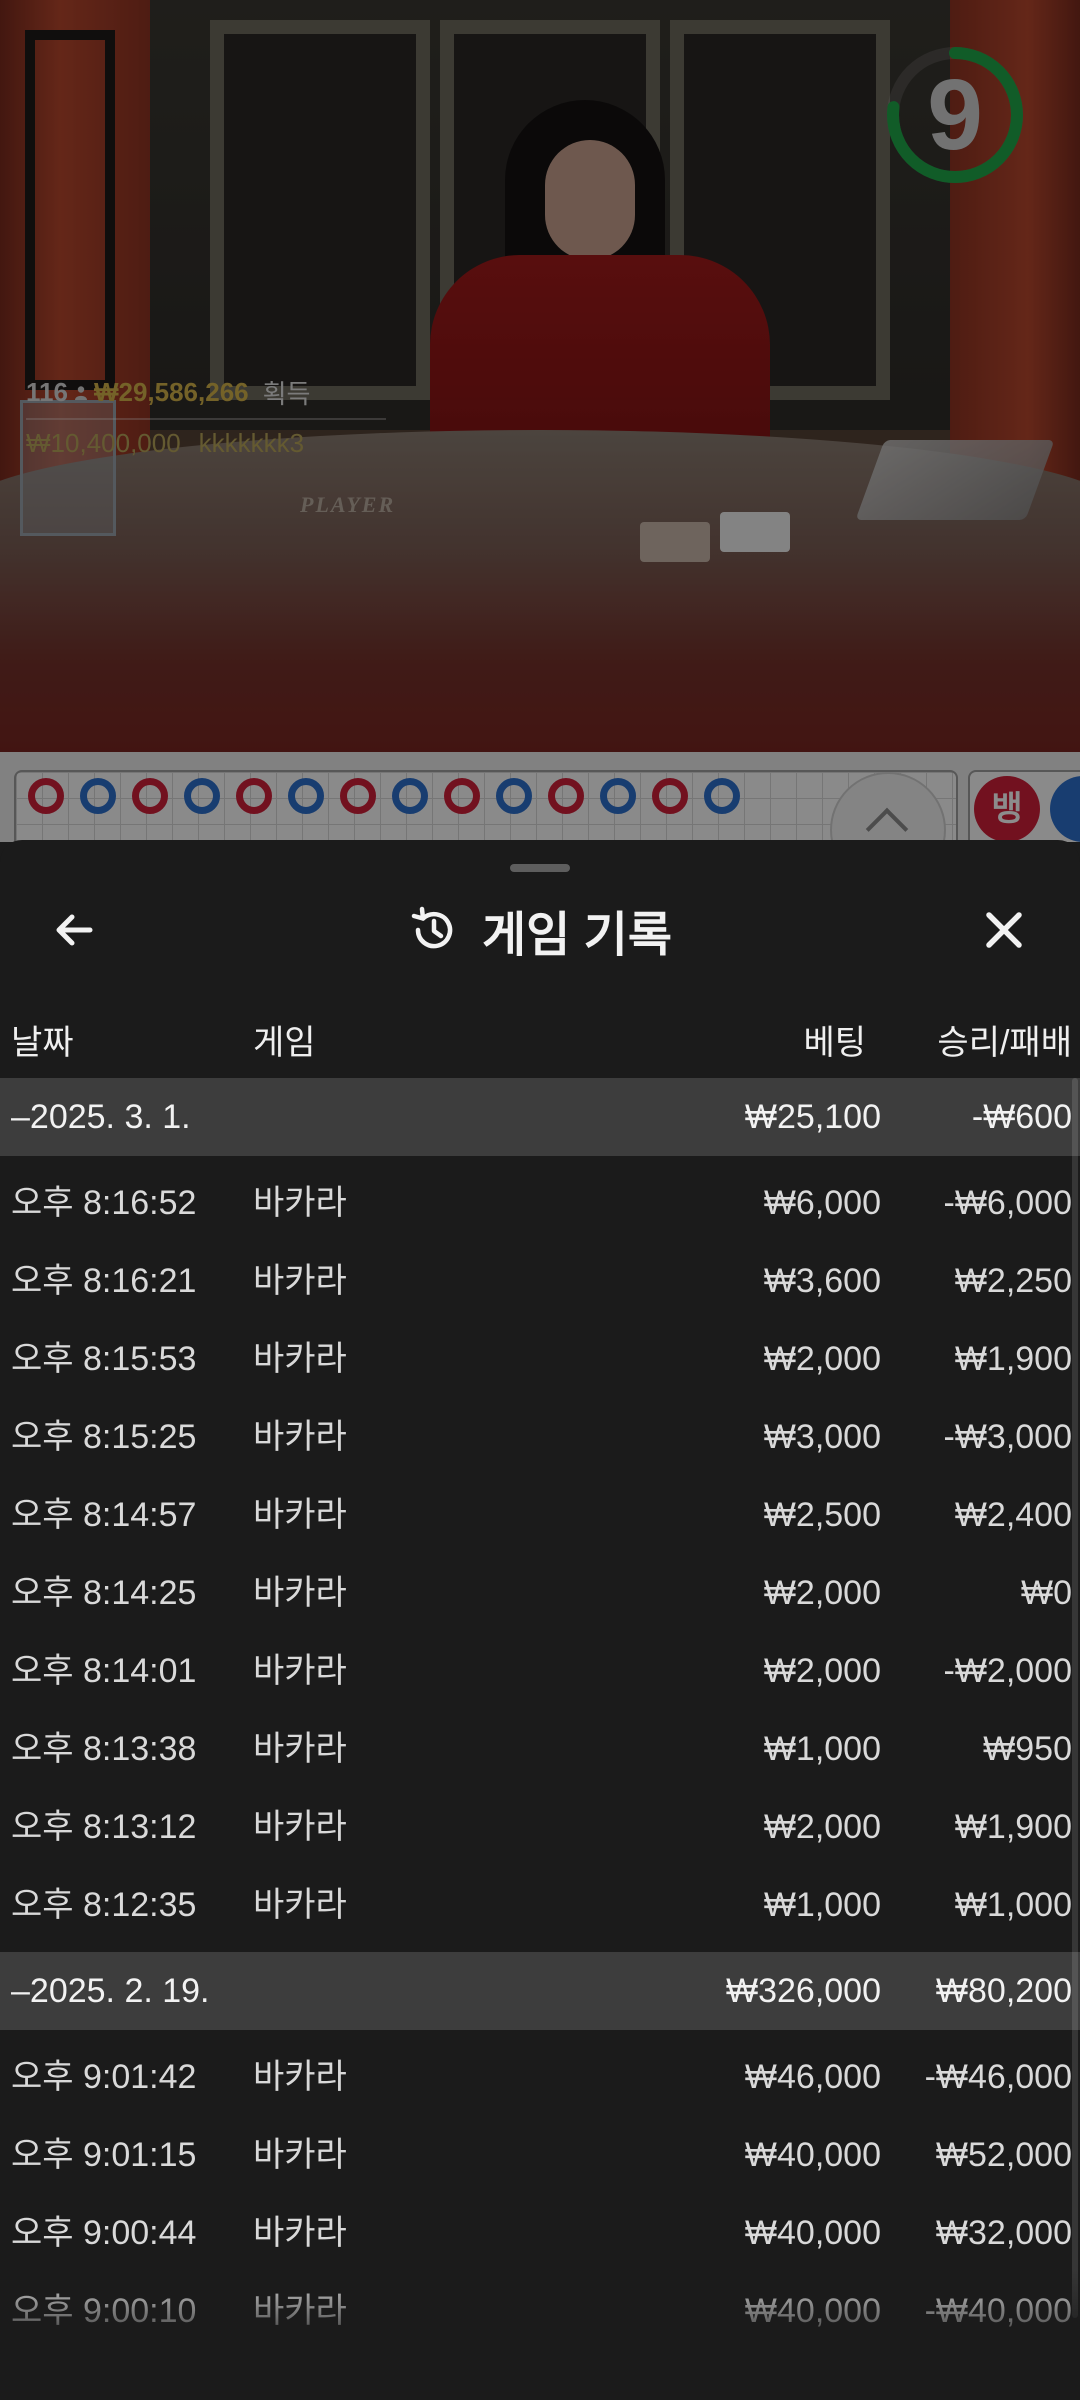 Image resolution: width=1080 pixels, height=2400 pixels. Describe the element at coordinates (1075, 1698) in the screenshot. I see `scrollbar` at that location.